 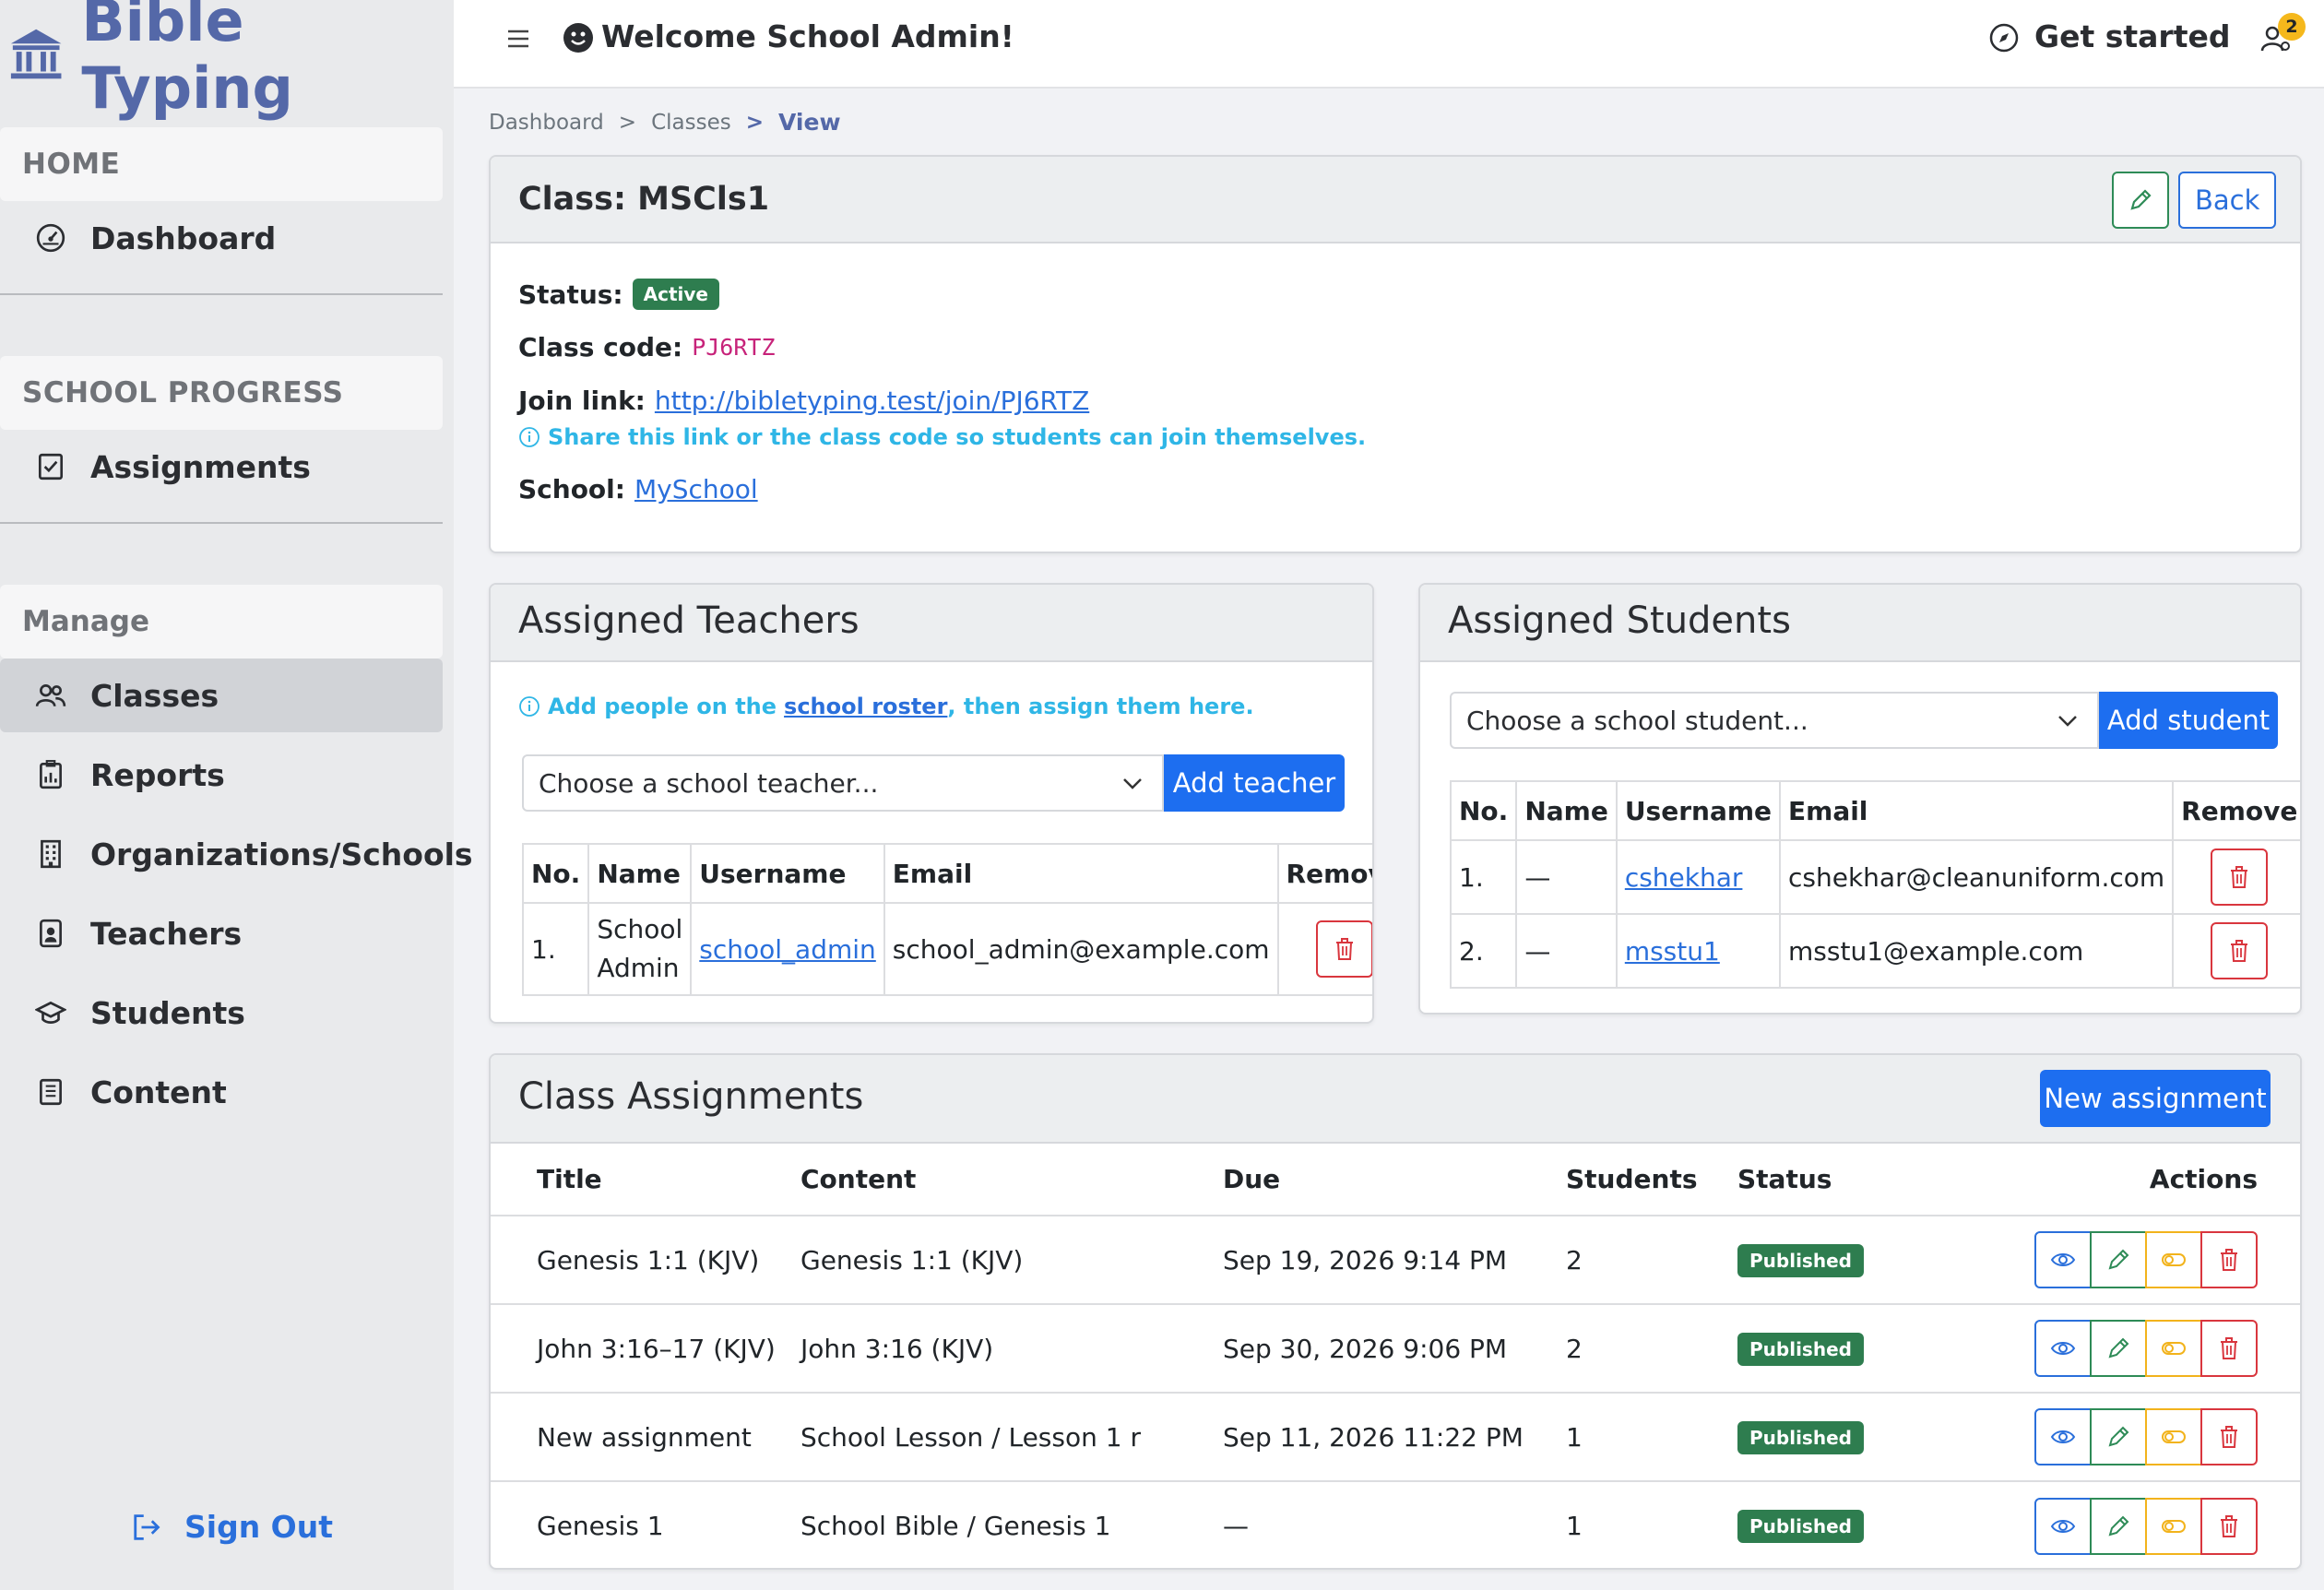 What do you see at coordinates (50, 695) in the screenshot?
I see `people-icon` at bounding box center [50, 695].